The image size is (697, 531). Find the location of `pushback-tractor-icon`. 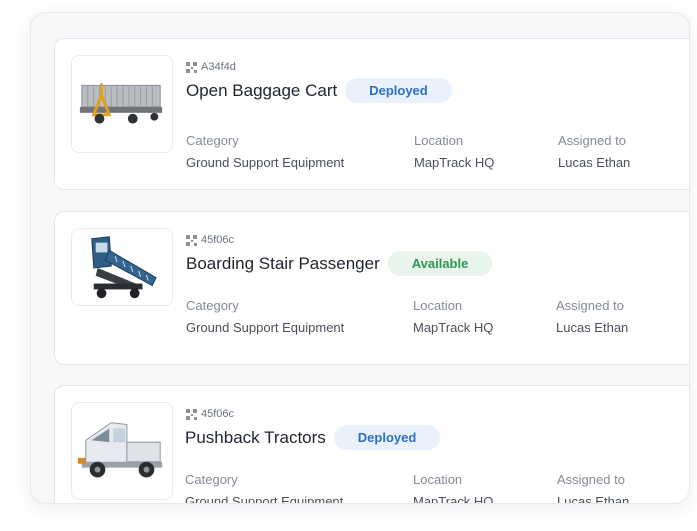

pushback-tractor-icon is located at coordinates (120, 450).